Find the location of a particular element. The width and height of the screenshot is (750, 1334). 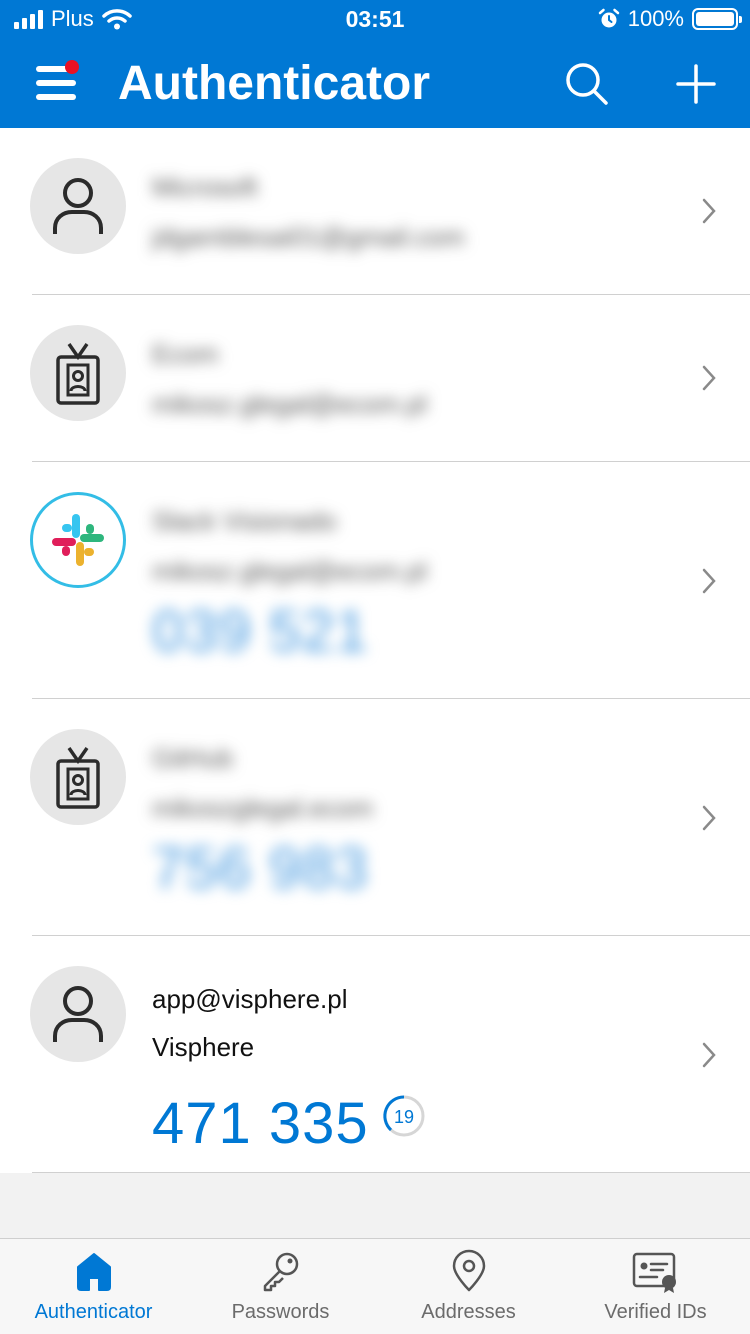

countdown-timer: 19 is located at coordinates (404, 1116).